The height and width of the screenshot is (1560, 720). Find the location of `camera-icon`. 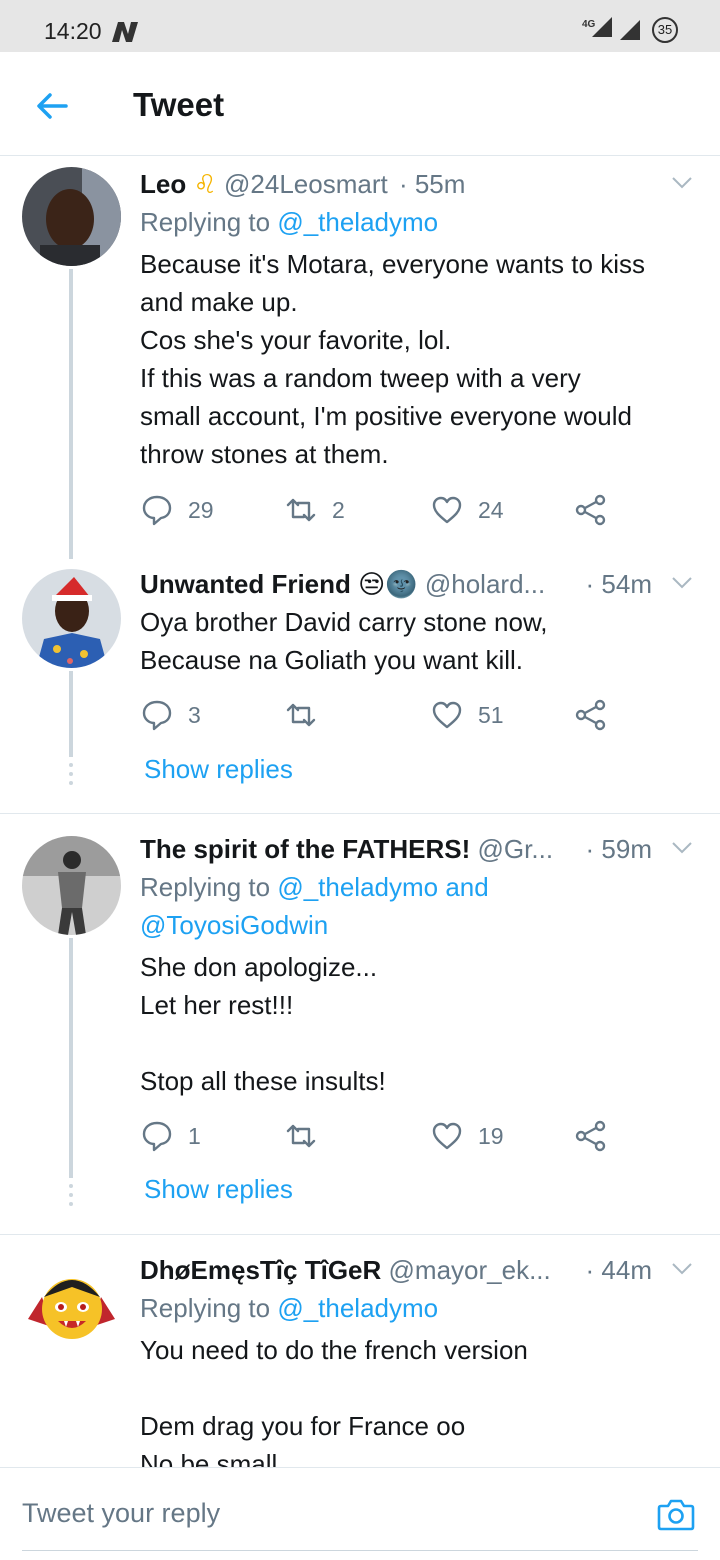

camera-icon is located at coordinates (676, 1514).